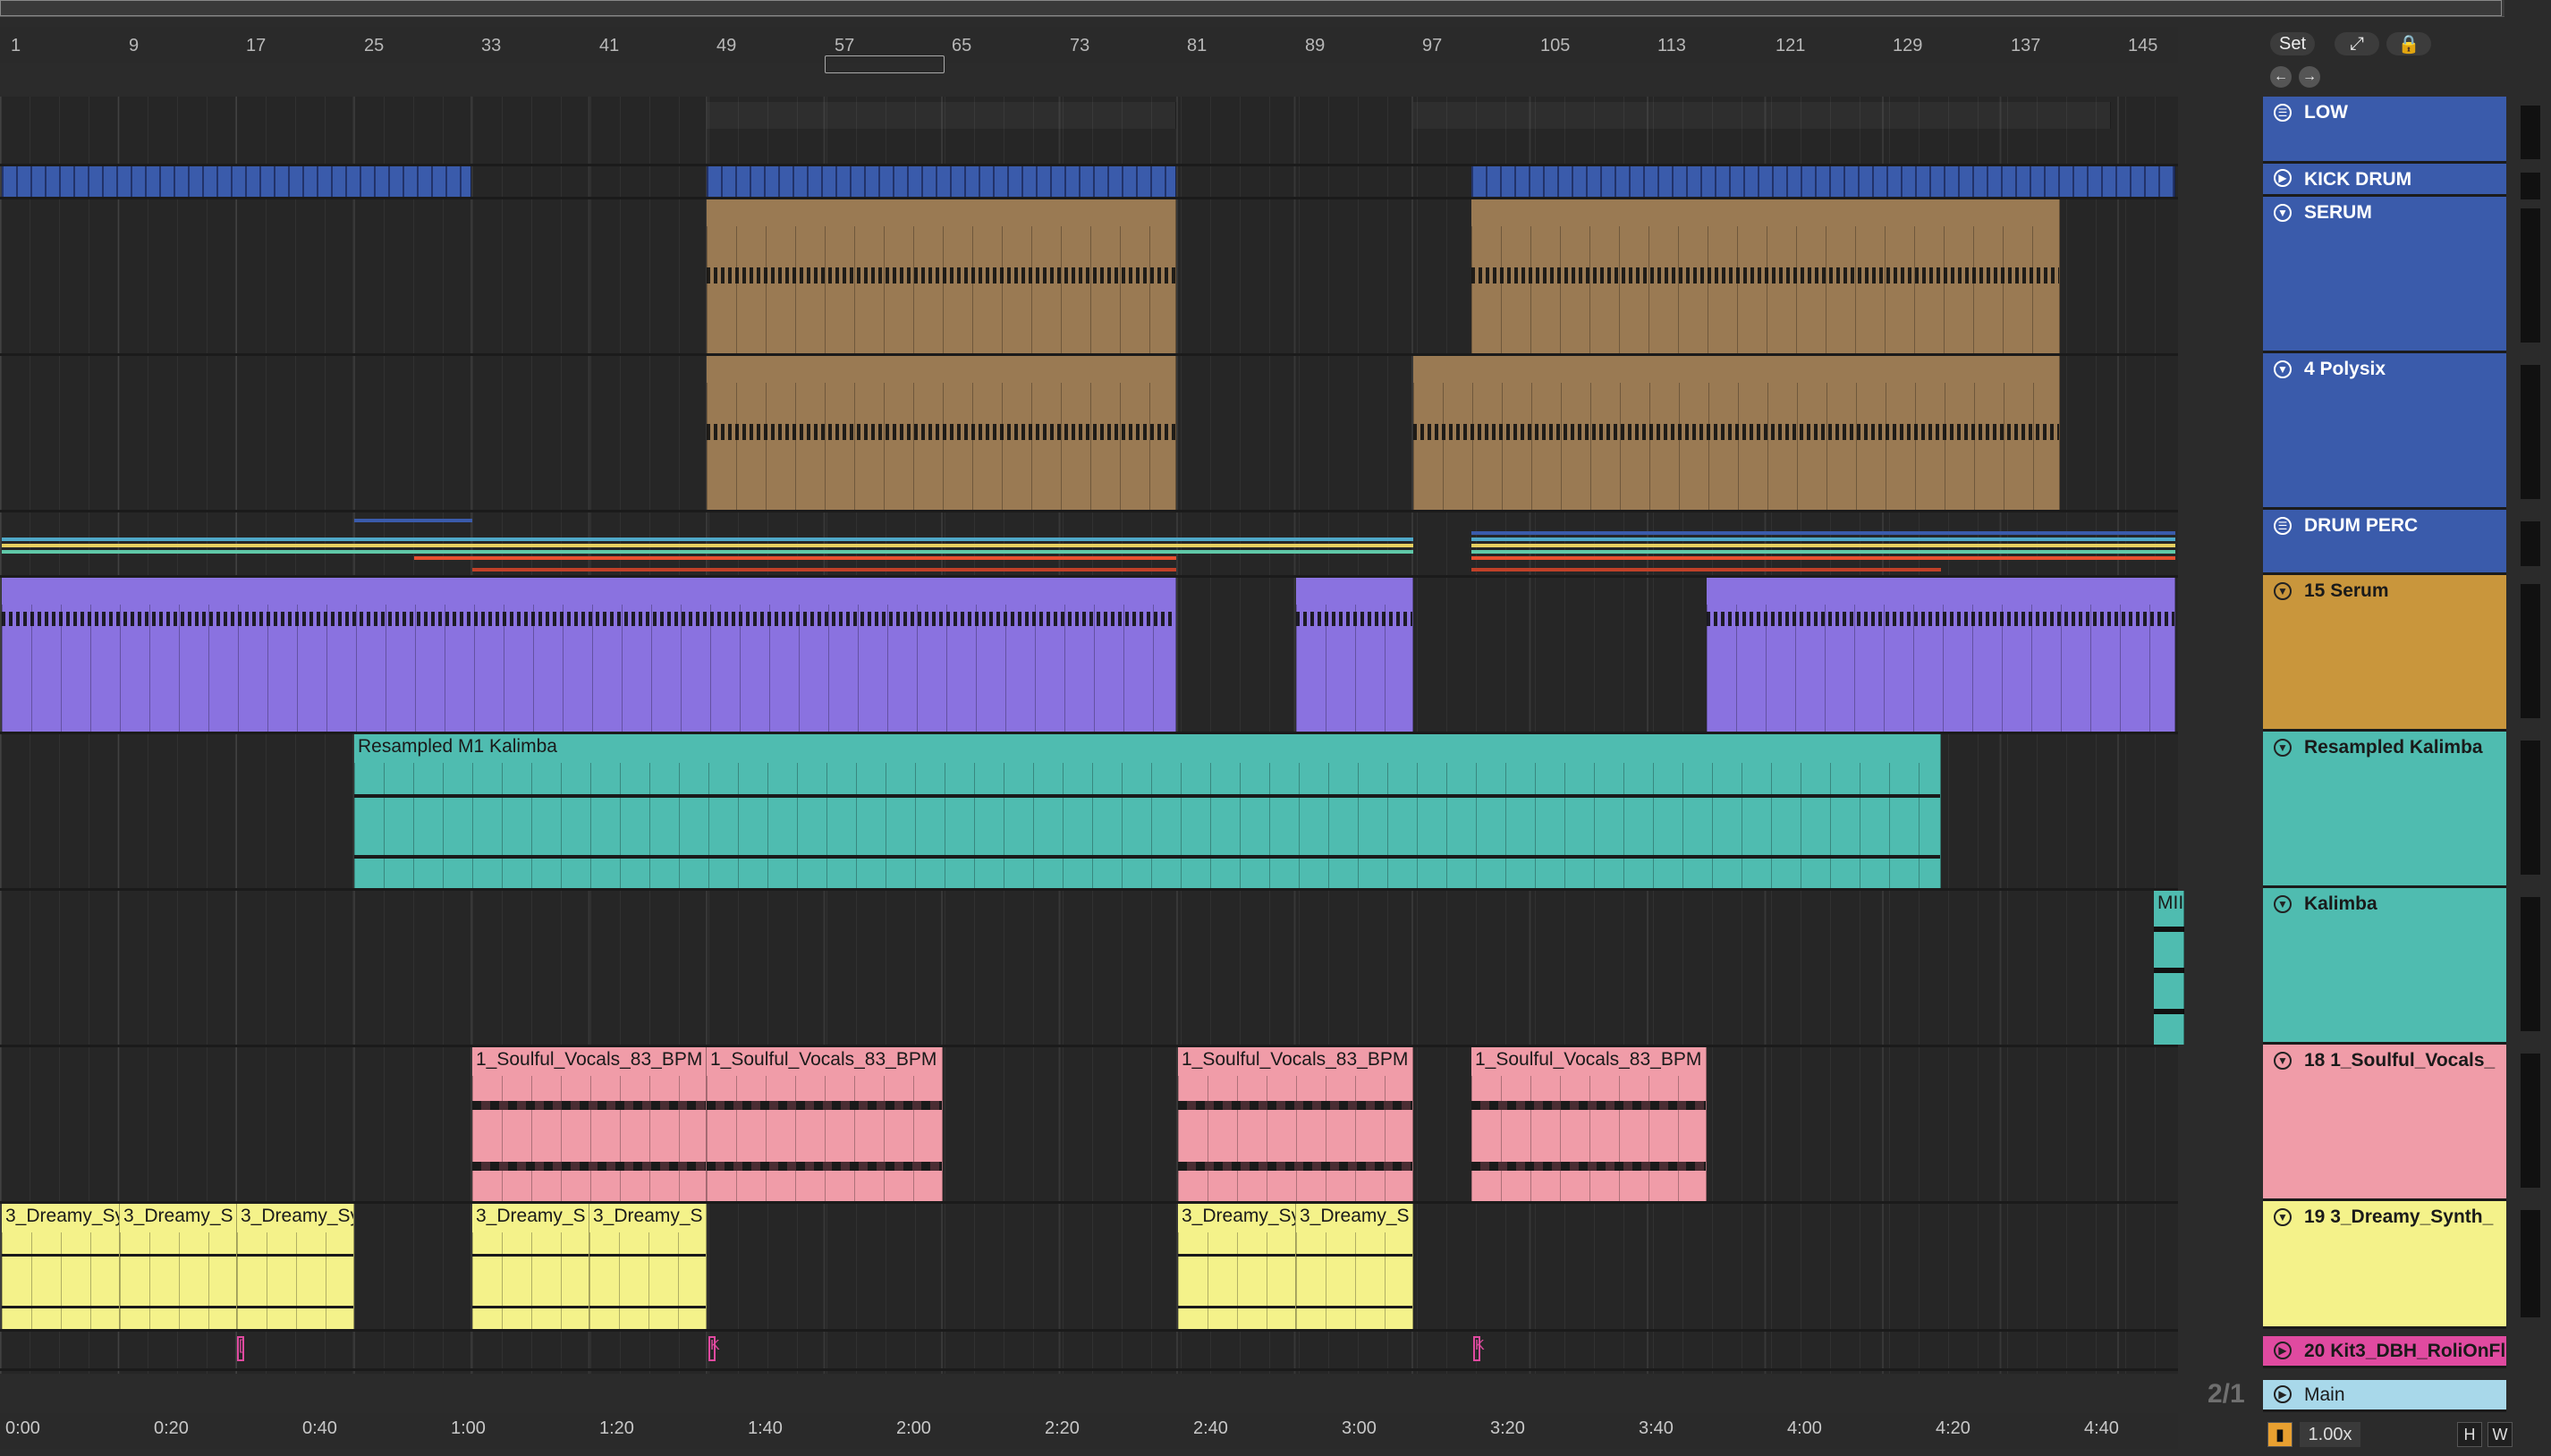  What do you see at coordinates (374, 45) in the screenshot?
I see `bar-label: 25` at bounding box center [374, 45].